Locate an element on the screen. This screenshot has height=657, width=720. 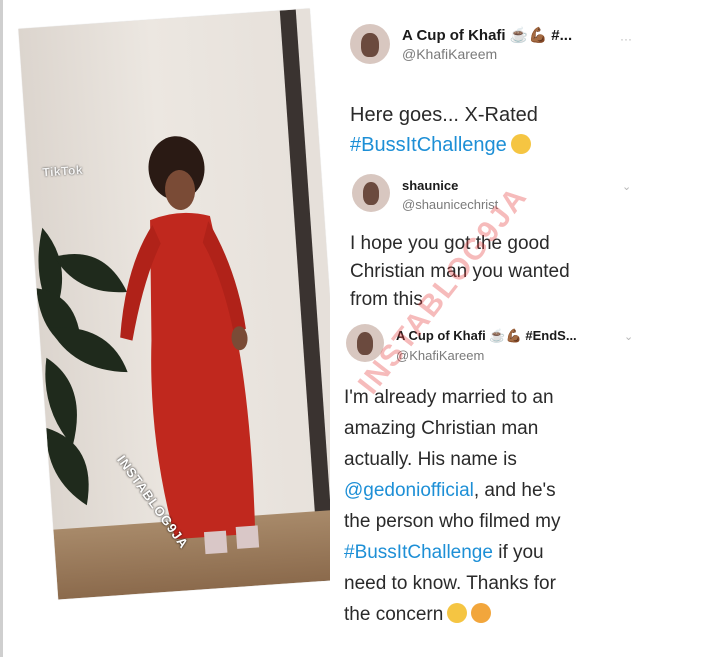
tiktok-logo-icon: TikTok is located at coordinates (62, 171).